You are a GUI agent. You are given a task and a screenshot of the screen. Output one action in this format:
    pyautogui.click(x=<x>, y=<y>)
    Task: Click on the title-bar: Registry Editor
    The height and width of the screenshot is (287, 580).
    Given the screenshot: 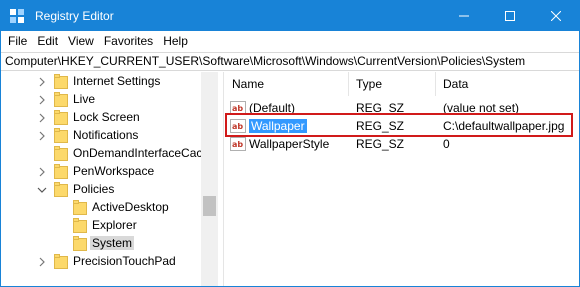 What is the action you would take?
    pyautogui.click(x=290, y=16)
    